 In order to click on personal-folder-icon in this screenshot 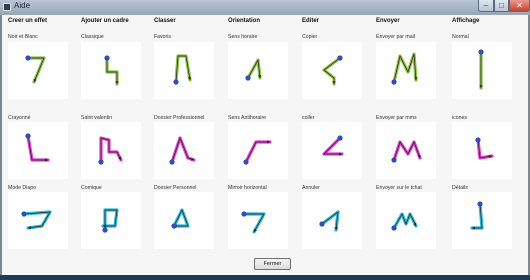, I will do `click(180, 218)`.